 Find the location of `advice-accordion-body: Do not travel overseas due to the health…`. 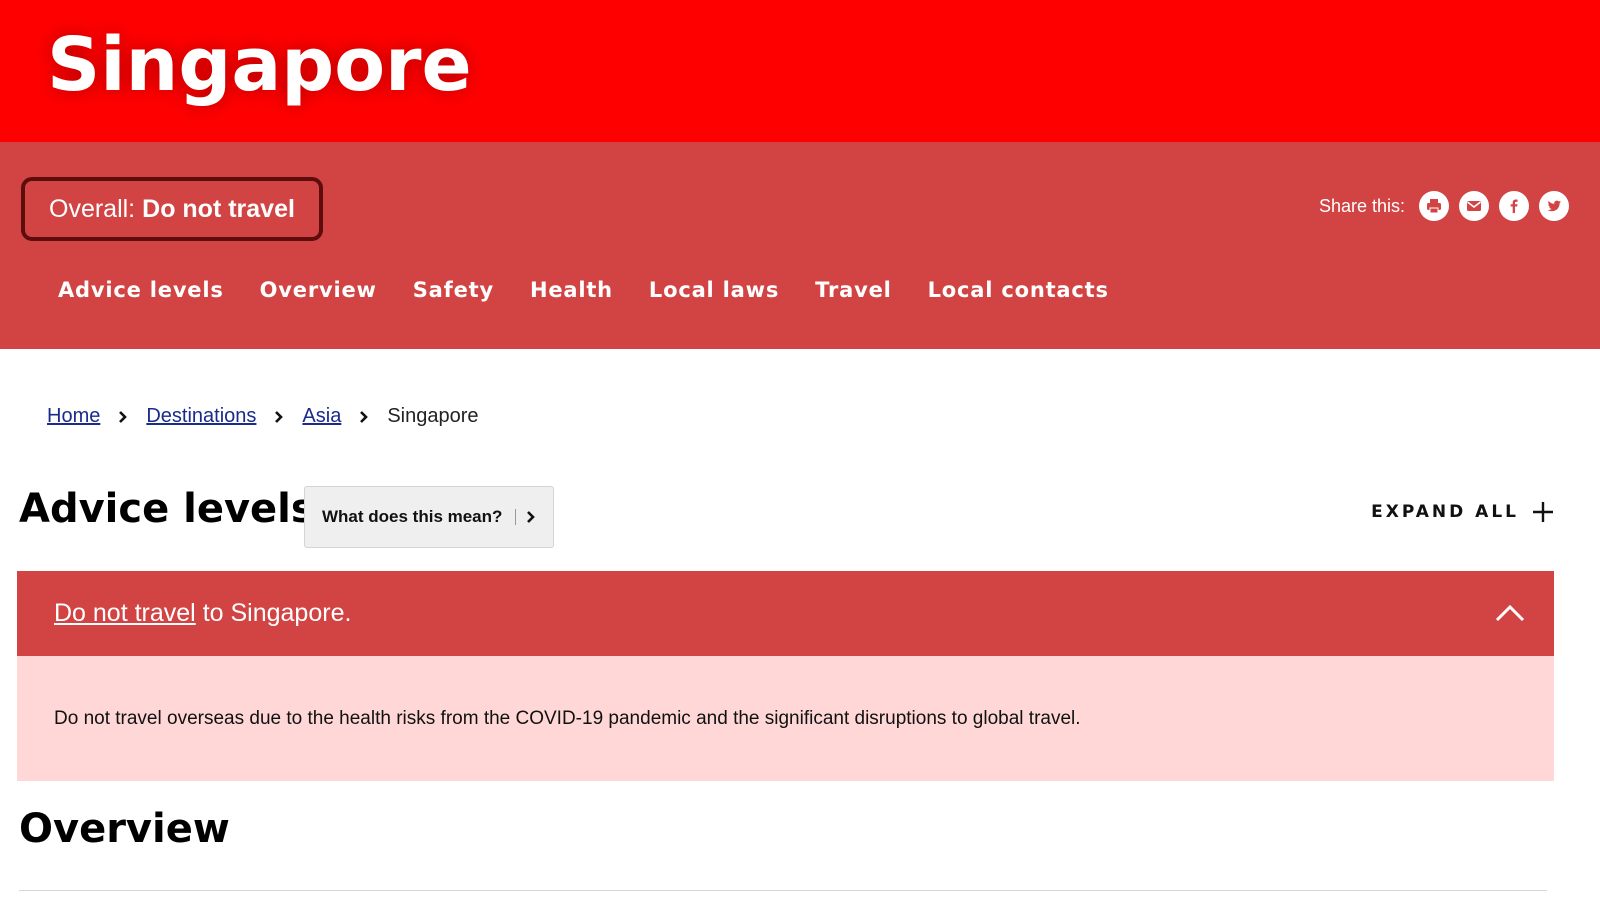

advice-accordion-body: Do not travel overseas due to the health… is located at coordinates (785, 718).